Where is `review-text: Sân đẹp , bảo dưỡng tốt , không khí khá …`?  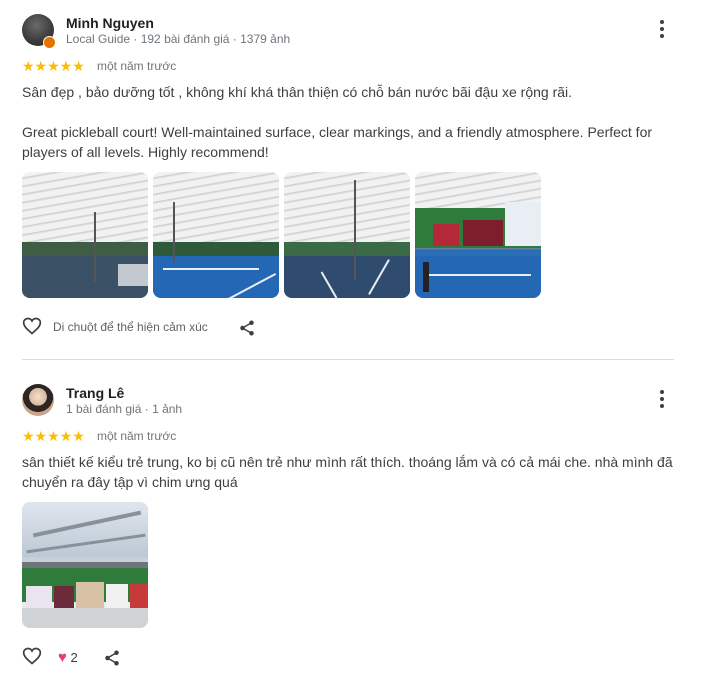 review-text: Sân đẹp , bảo dưỡng tốt , không khí khá … is located at coordinates (348, 122).